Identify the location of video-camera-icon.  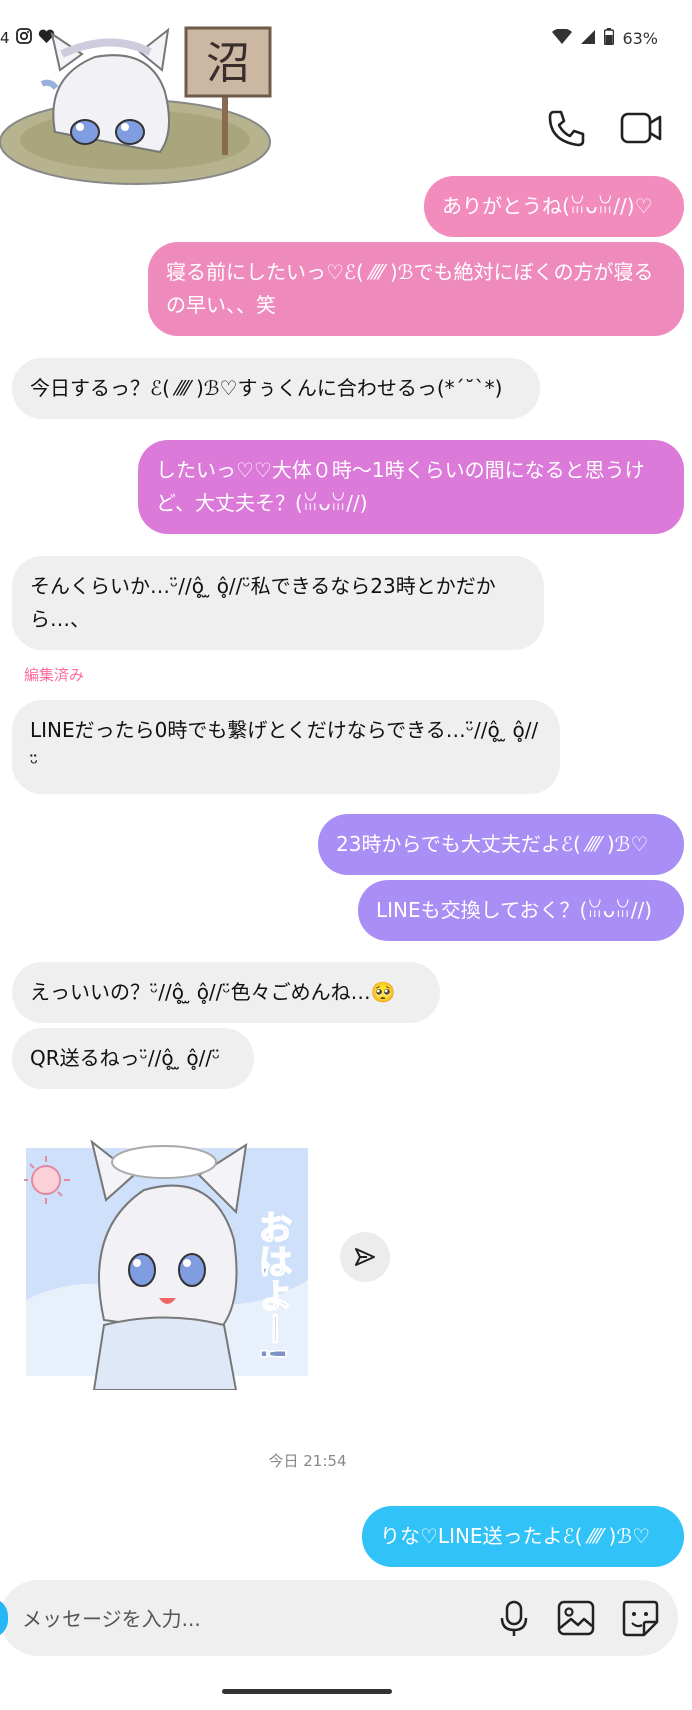
(642, 128).